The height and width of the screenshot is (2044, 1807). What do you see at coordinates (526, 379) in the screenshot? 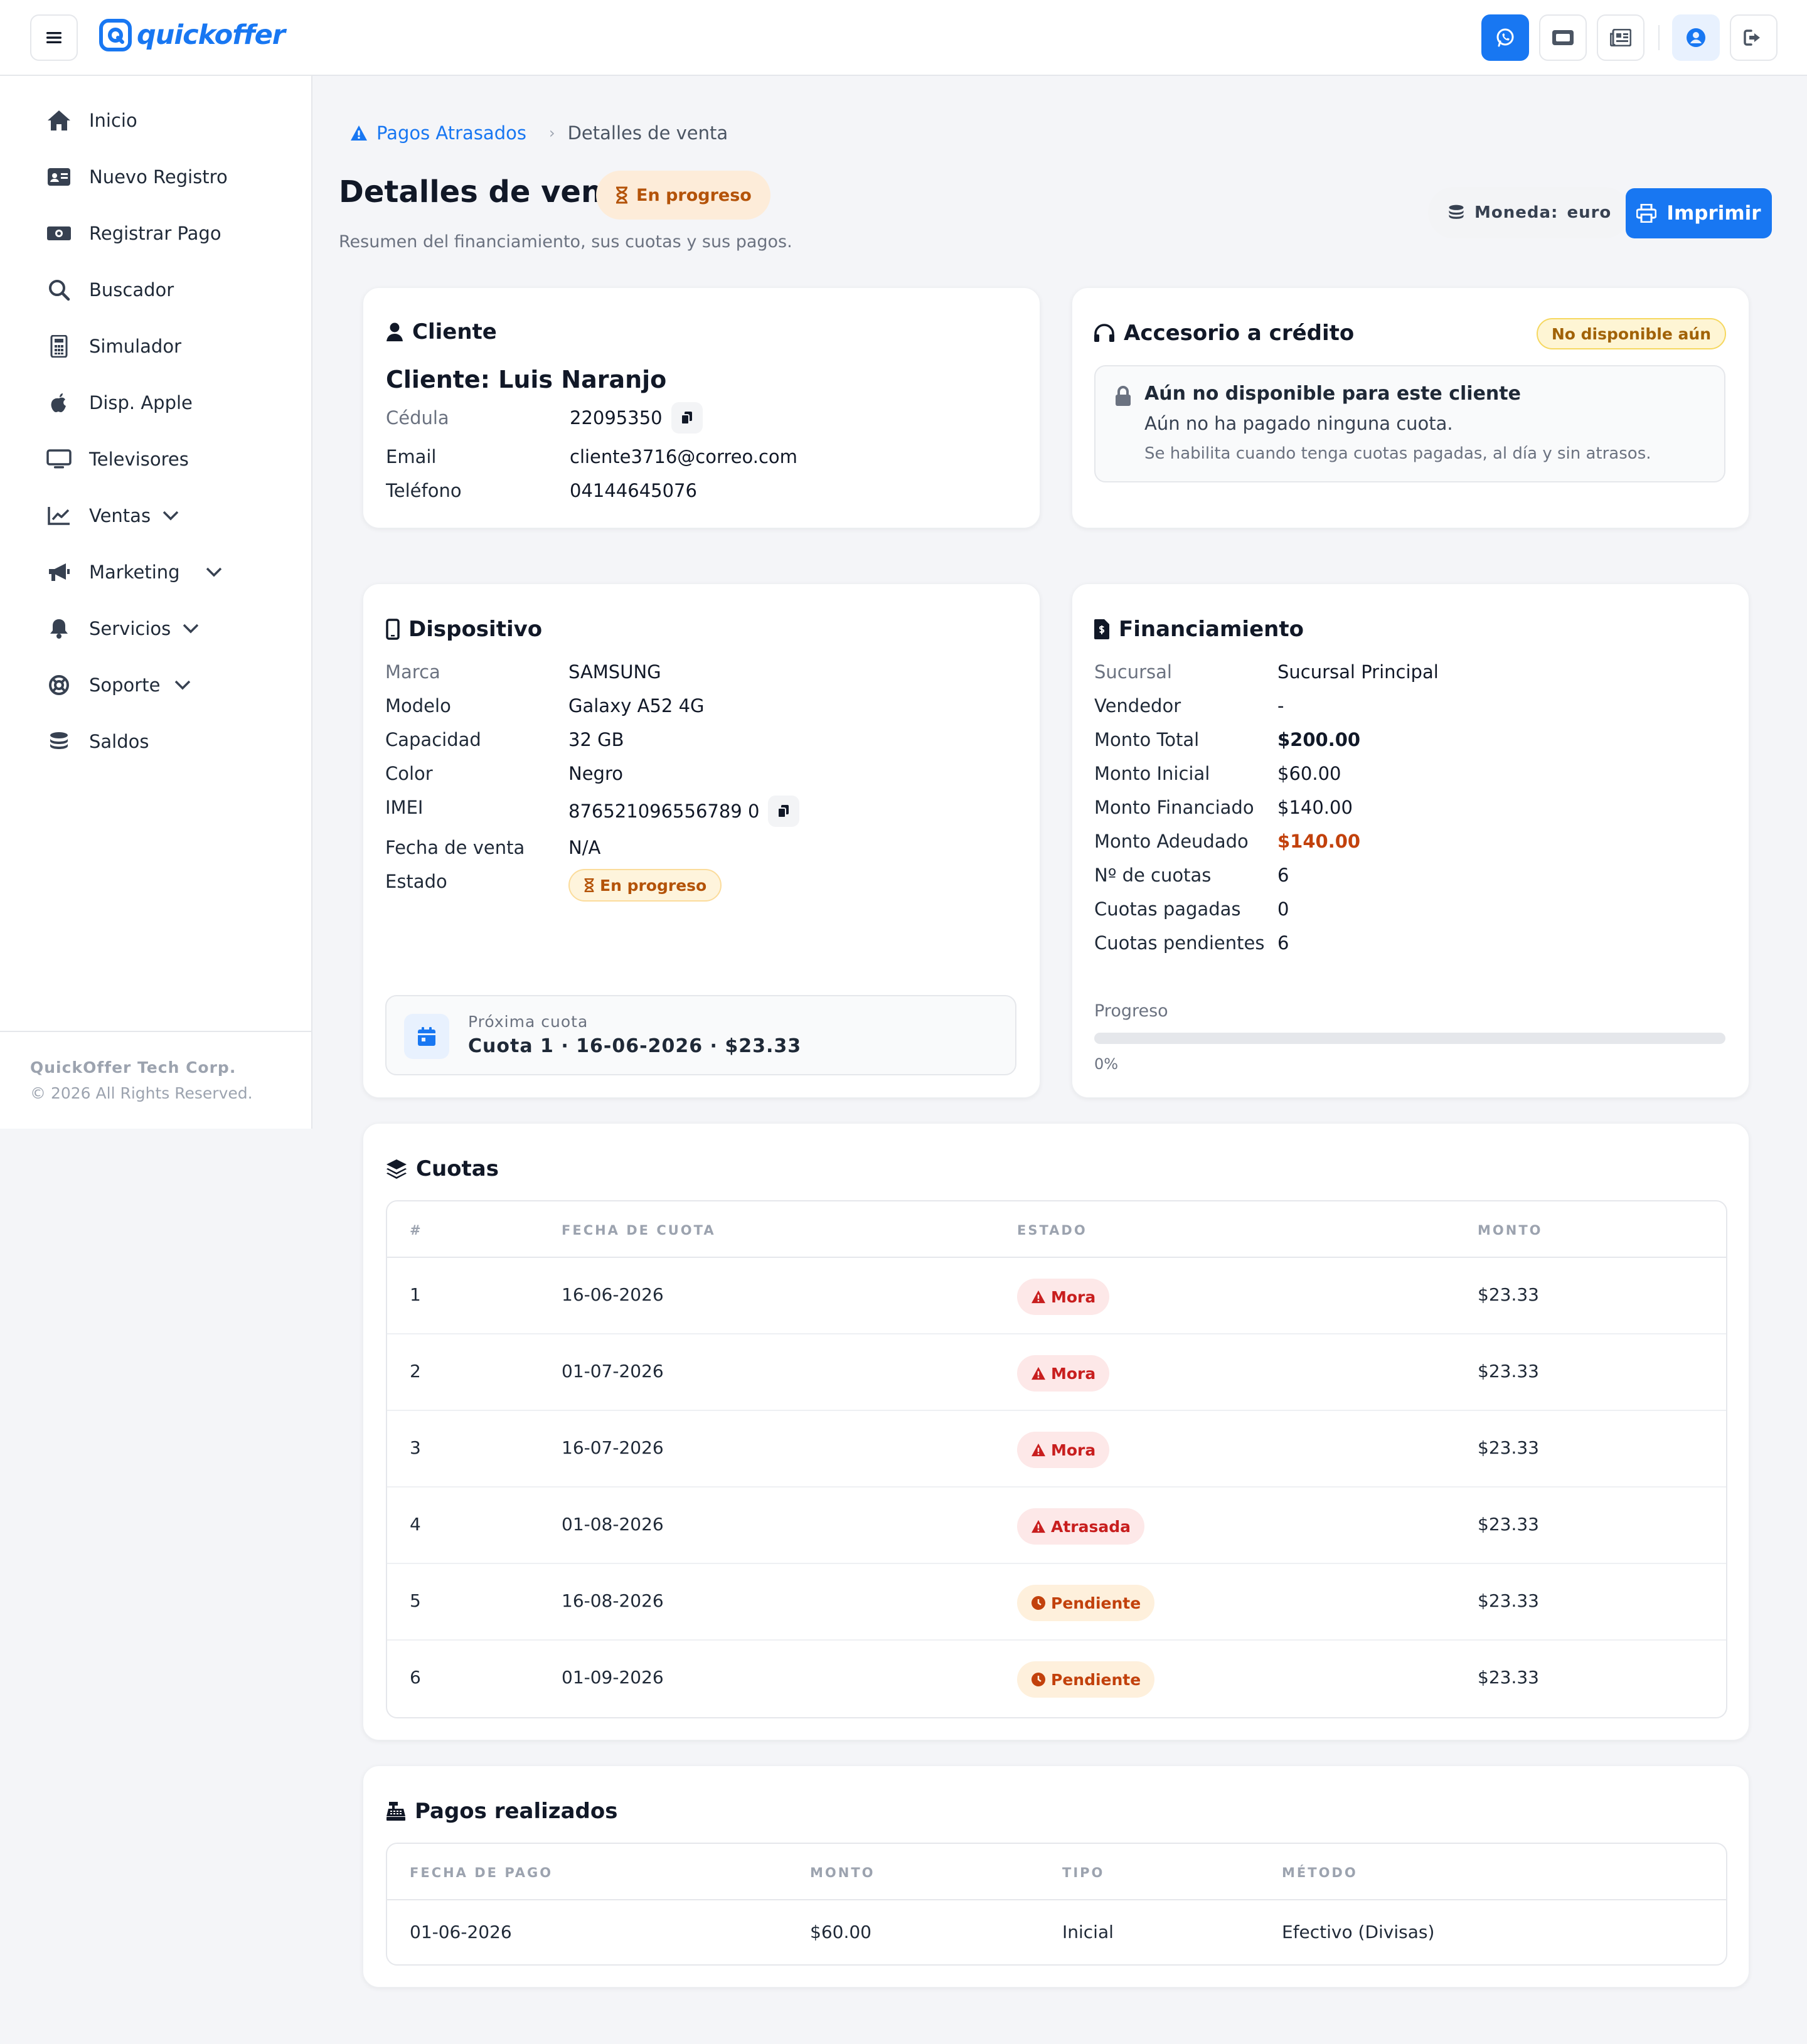
I see `client-name: Cliente: Luis Naranjo` at bounding box center [526, 379].